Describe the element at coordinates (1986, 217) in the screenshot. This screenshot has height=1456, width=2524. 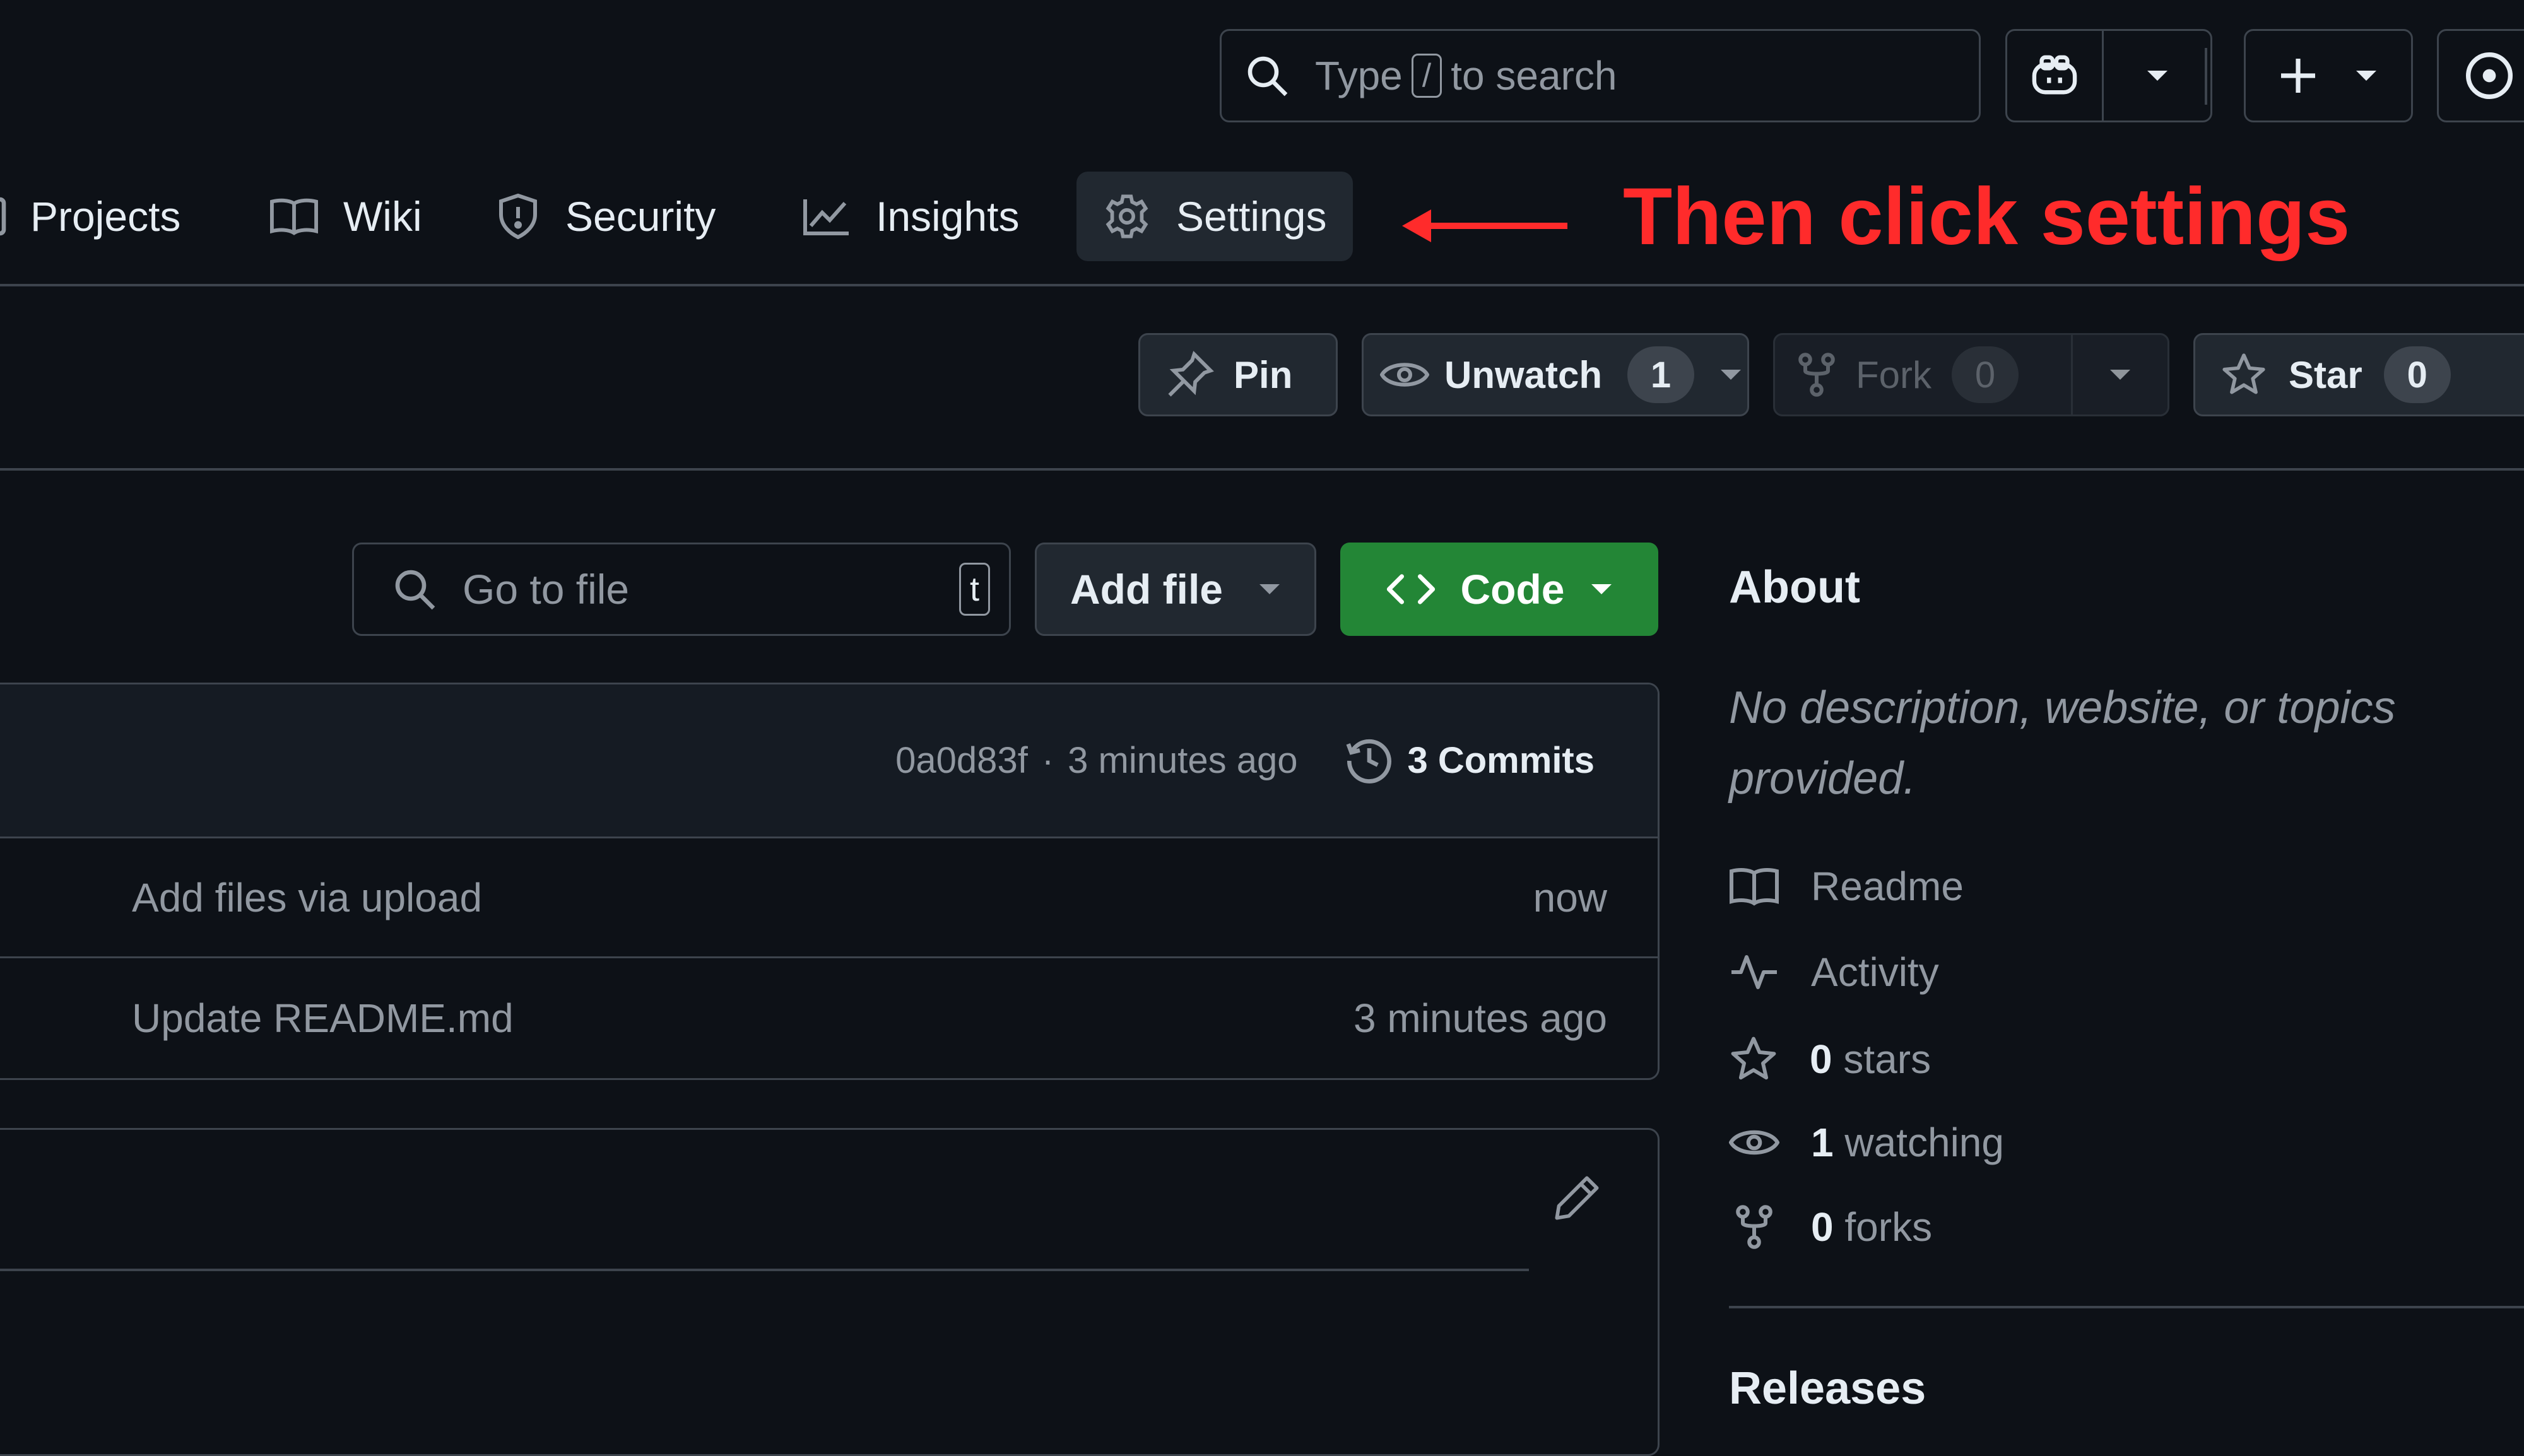
I see `annotation-text: Then click settings` at that location.